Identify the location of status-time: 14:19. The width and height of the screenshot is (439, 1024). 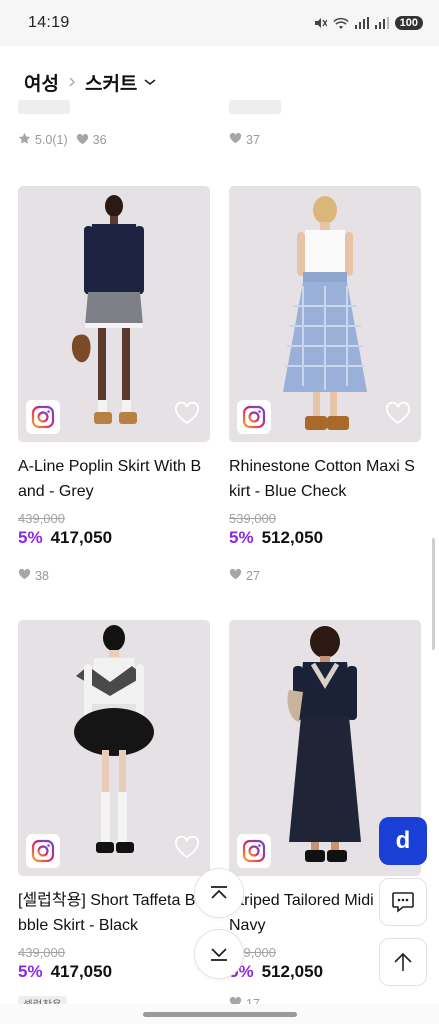
(49, 22).